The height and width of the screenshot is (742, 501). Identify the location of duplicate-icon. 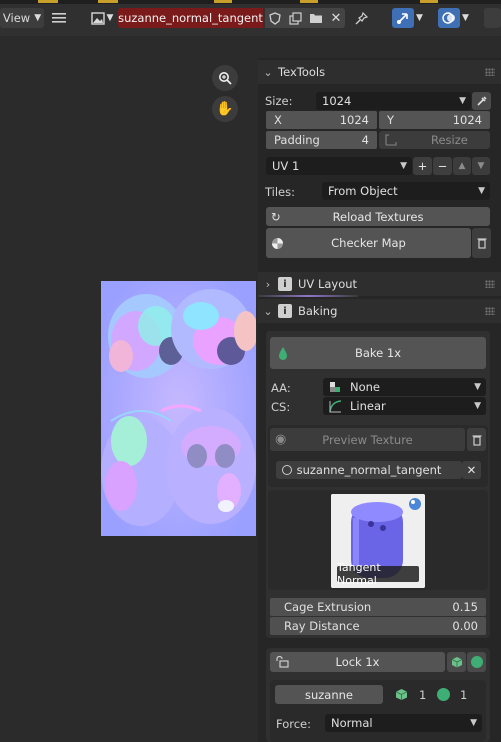
(295, 18).